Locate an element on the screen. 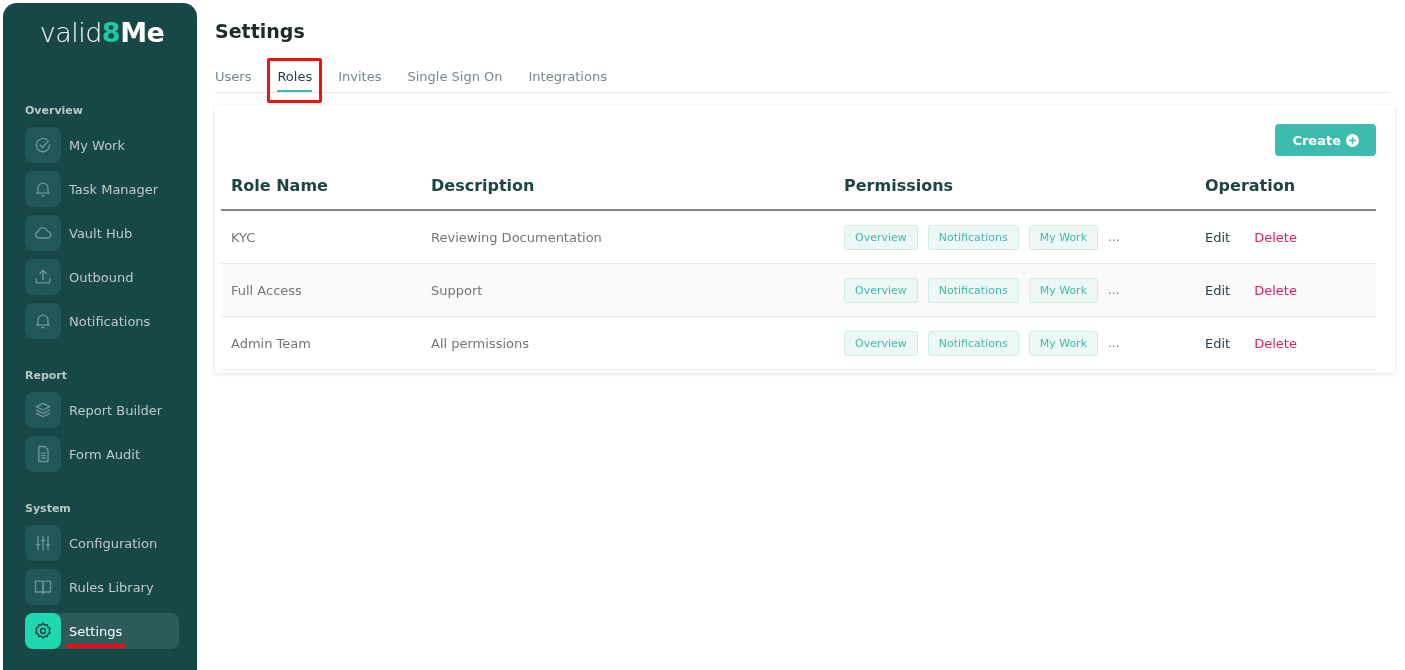  tab: Integrations is located at coordinates (567, 80).